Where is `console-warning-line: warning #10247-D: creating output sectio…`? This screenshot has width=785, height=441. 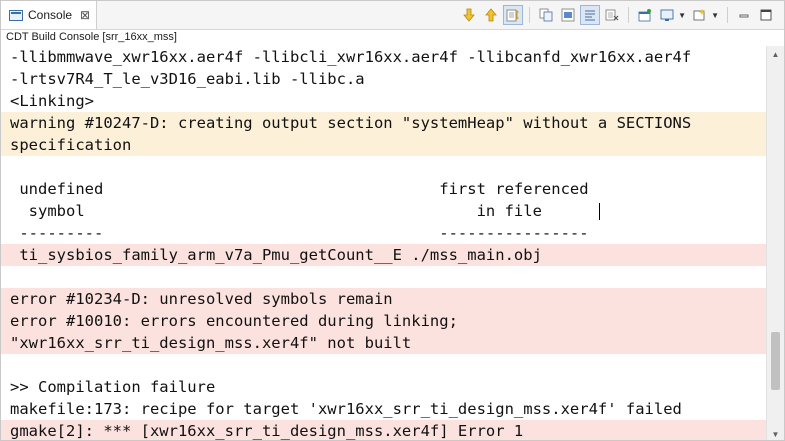 console-warning-line: warning #10247-D: creating output sectio… is located at coordinates (383, 123).